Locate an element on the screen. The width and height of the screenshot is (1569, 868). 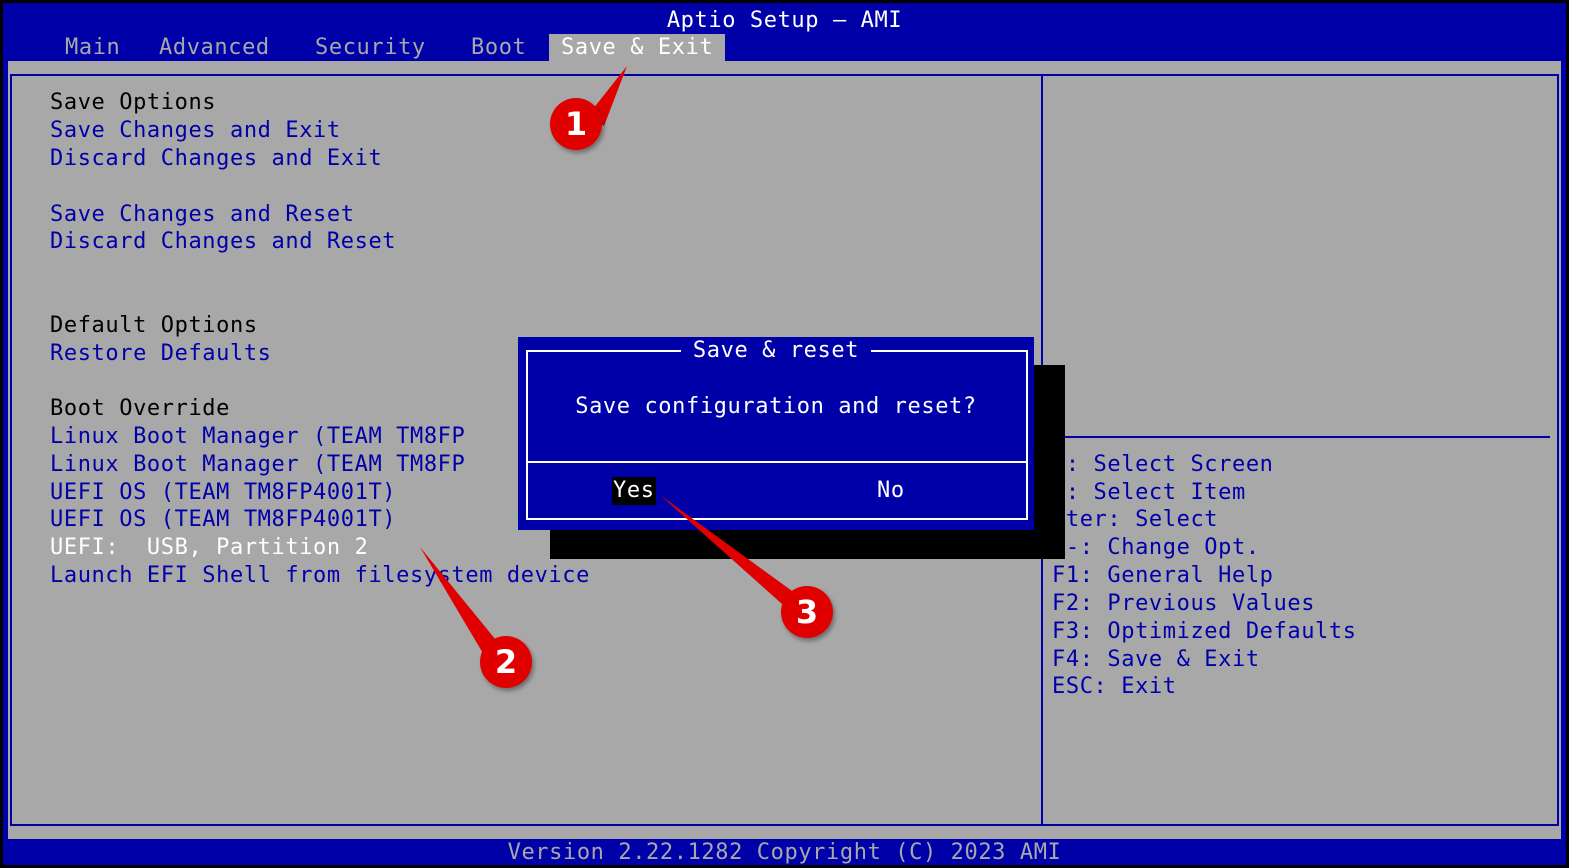
step-marker-1: 1 is located at coordinates (576, 124).